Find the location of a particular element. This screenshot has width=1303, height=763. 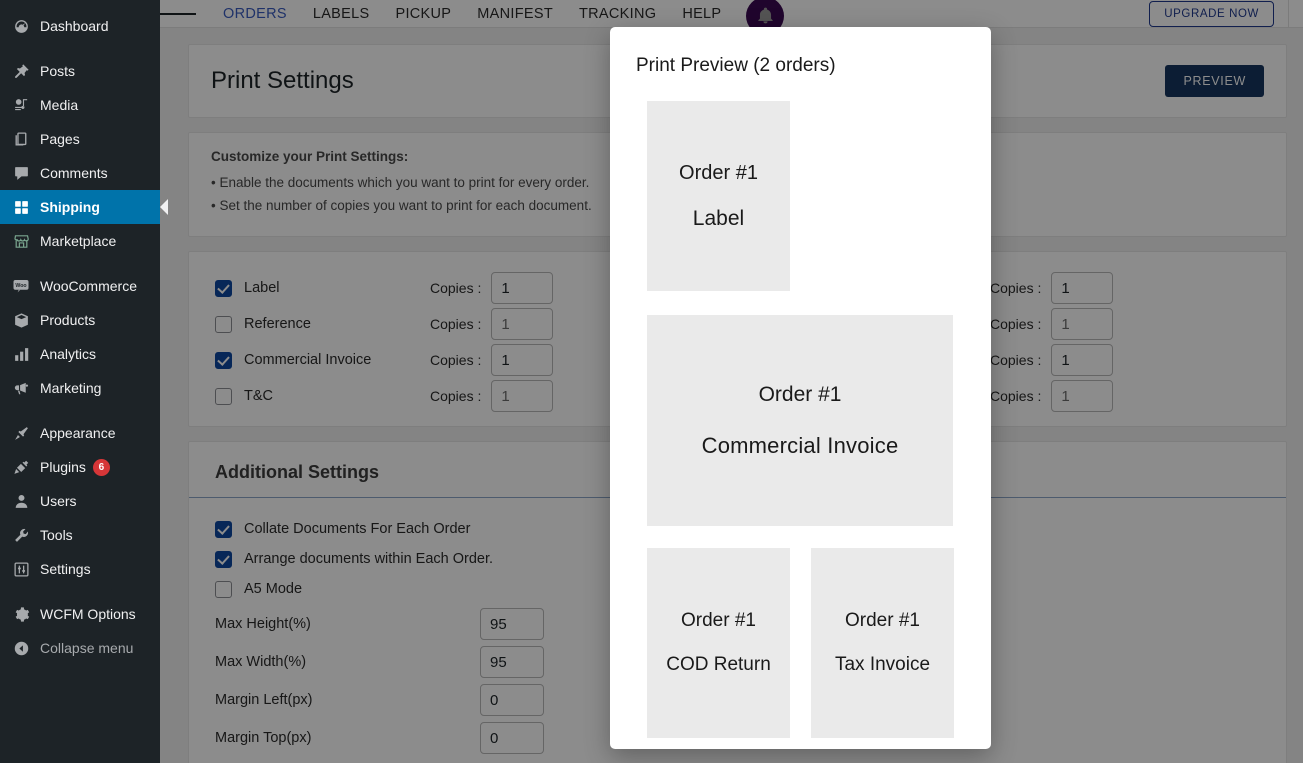

sidebar-item-label: Analytics is located at coordinates (68, 354).